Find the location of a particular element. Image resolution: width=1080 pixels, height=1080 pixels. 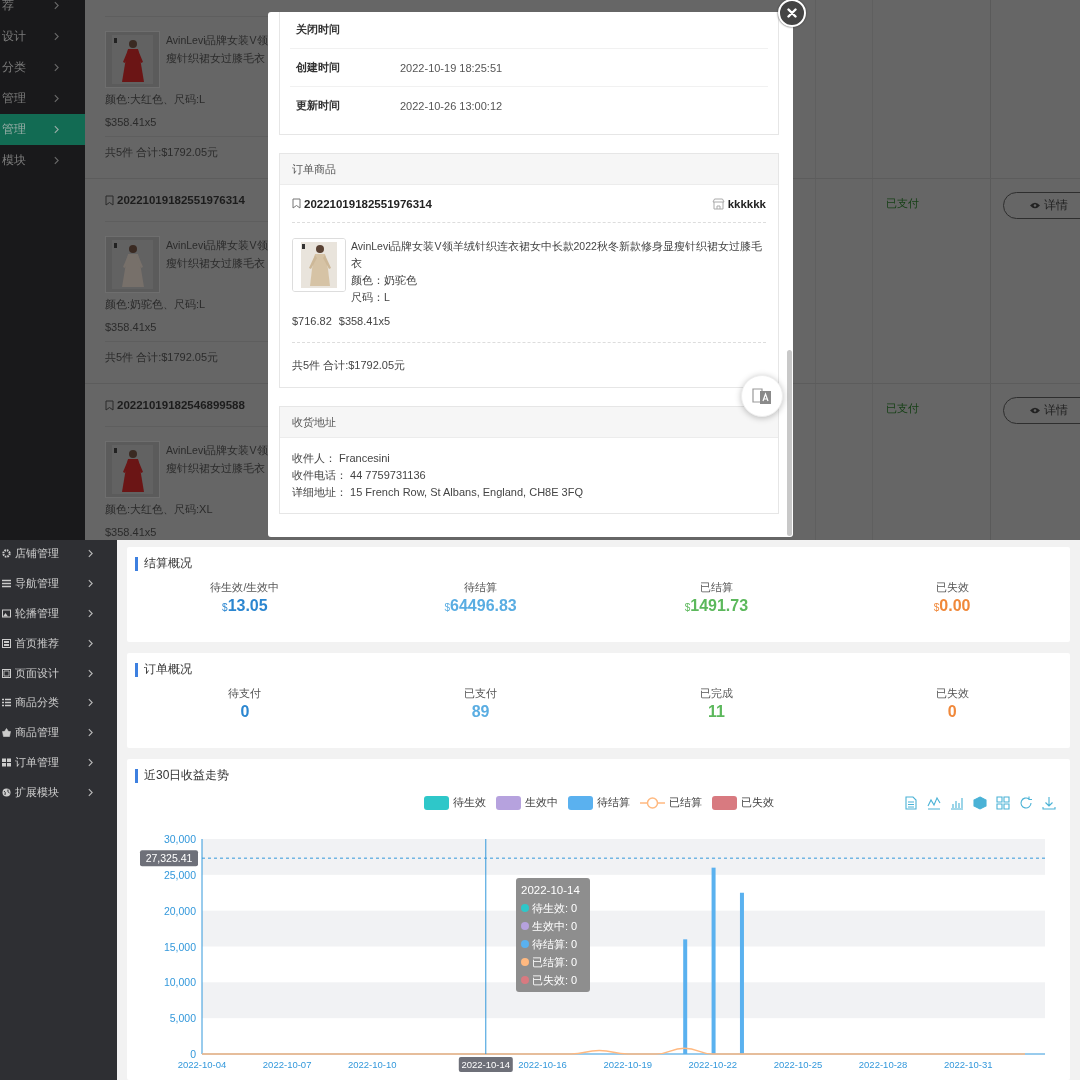

document-icon is located at coordinates (911, 803).